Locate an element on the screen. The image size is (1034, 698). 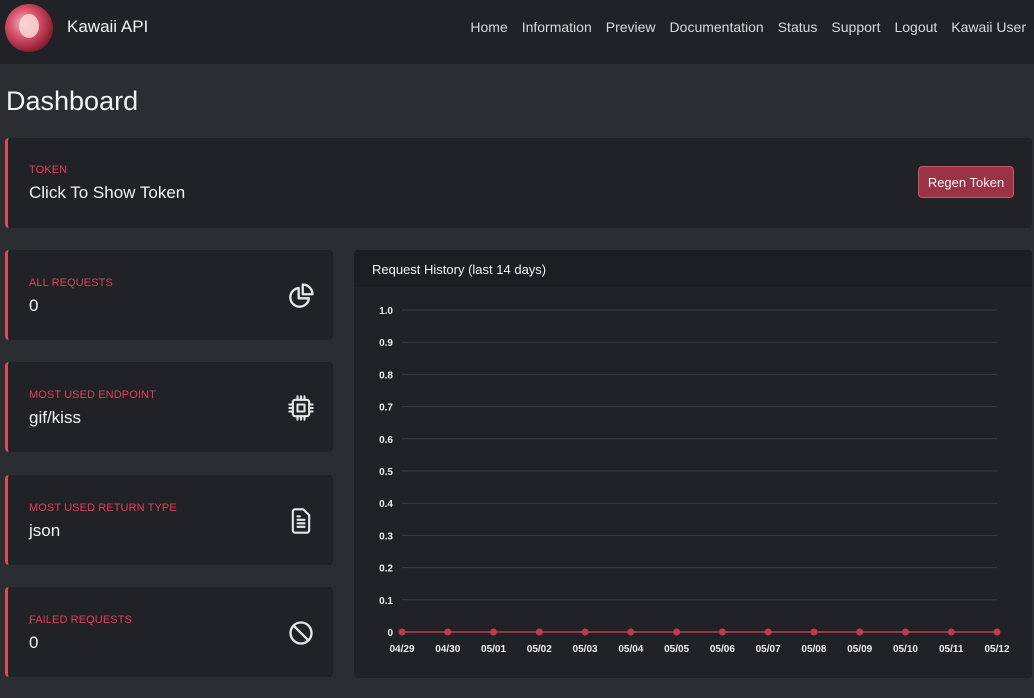
brand-avatar is located at coordinates (29, 28).